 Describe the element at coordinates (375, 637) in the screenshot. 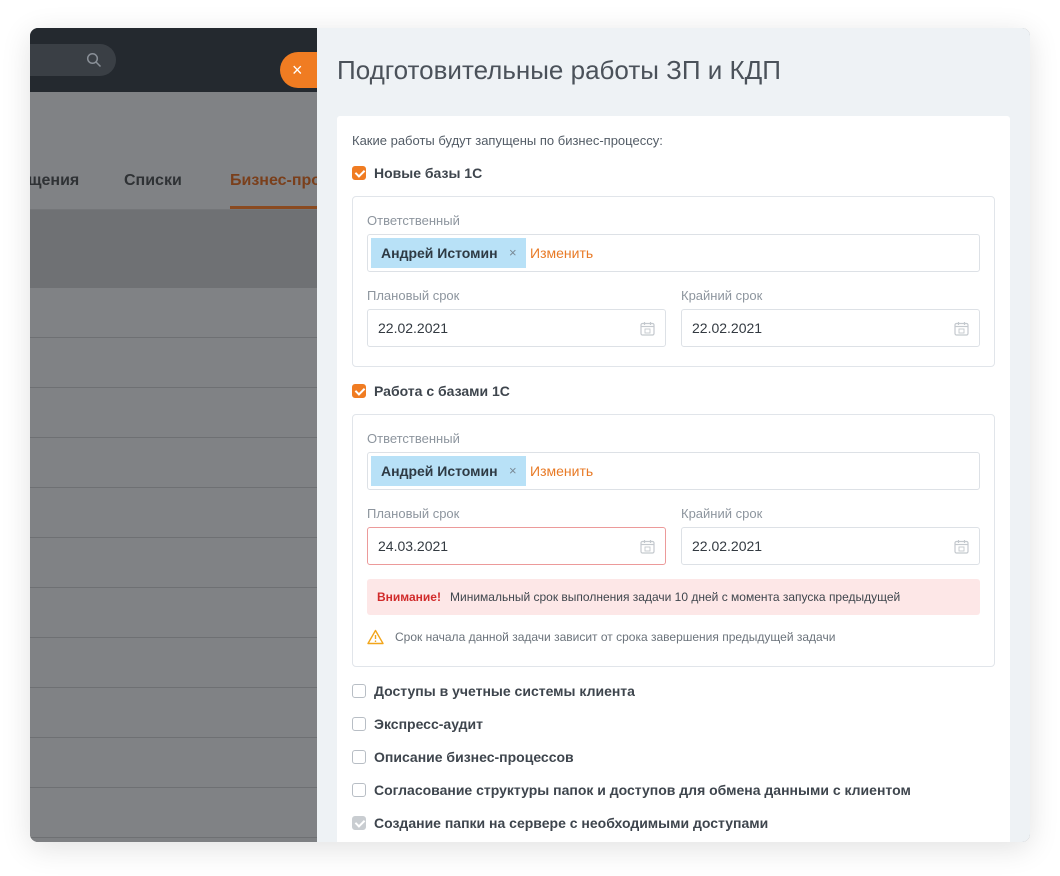

I see `warning-triangle-icon` at that location.